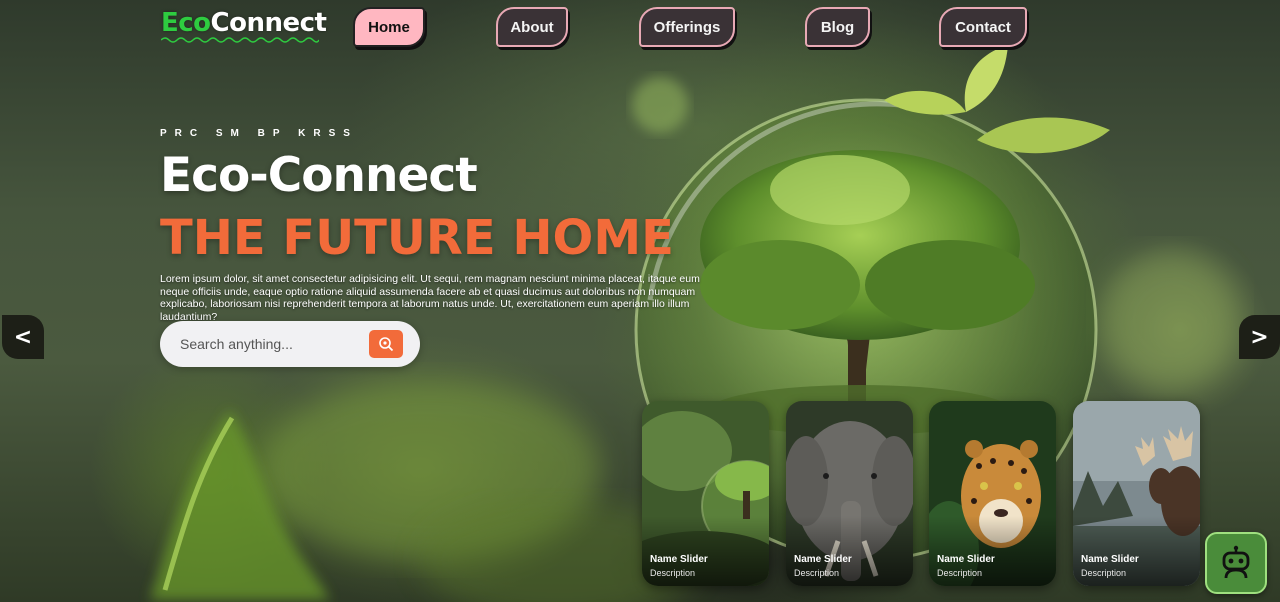 This screenshot has width=1280, height=602. I want to click on brand-logo-eco: Eco, so click(186, 23).